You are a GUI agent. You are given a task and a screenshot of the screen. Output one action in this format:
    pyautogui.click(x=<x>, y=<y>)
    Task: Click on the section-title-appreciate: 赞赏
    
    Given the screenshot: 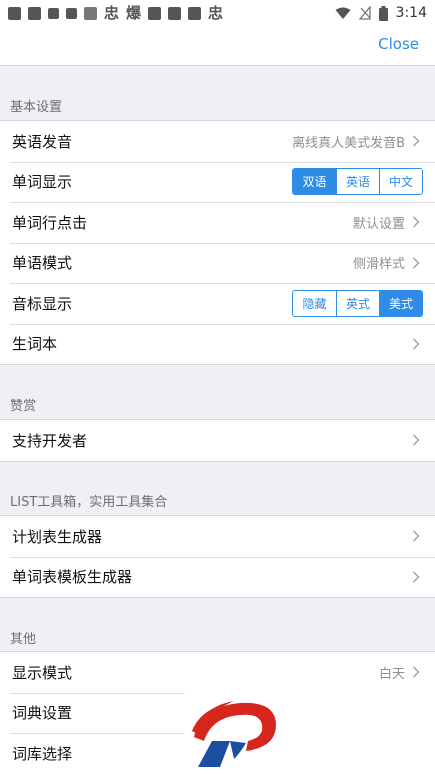 What is the action you would take?
    pyautogui.click(x=23, y=406)
    